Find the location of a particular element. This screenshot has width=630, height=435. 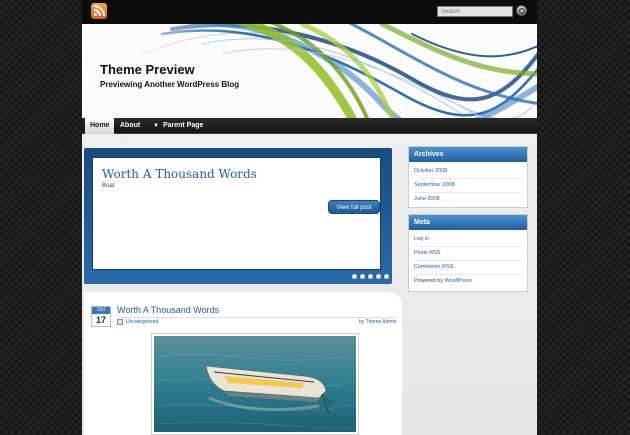

site-title: Theme Preview is located at coordinates (147, 69).